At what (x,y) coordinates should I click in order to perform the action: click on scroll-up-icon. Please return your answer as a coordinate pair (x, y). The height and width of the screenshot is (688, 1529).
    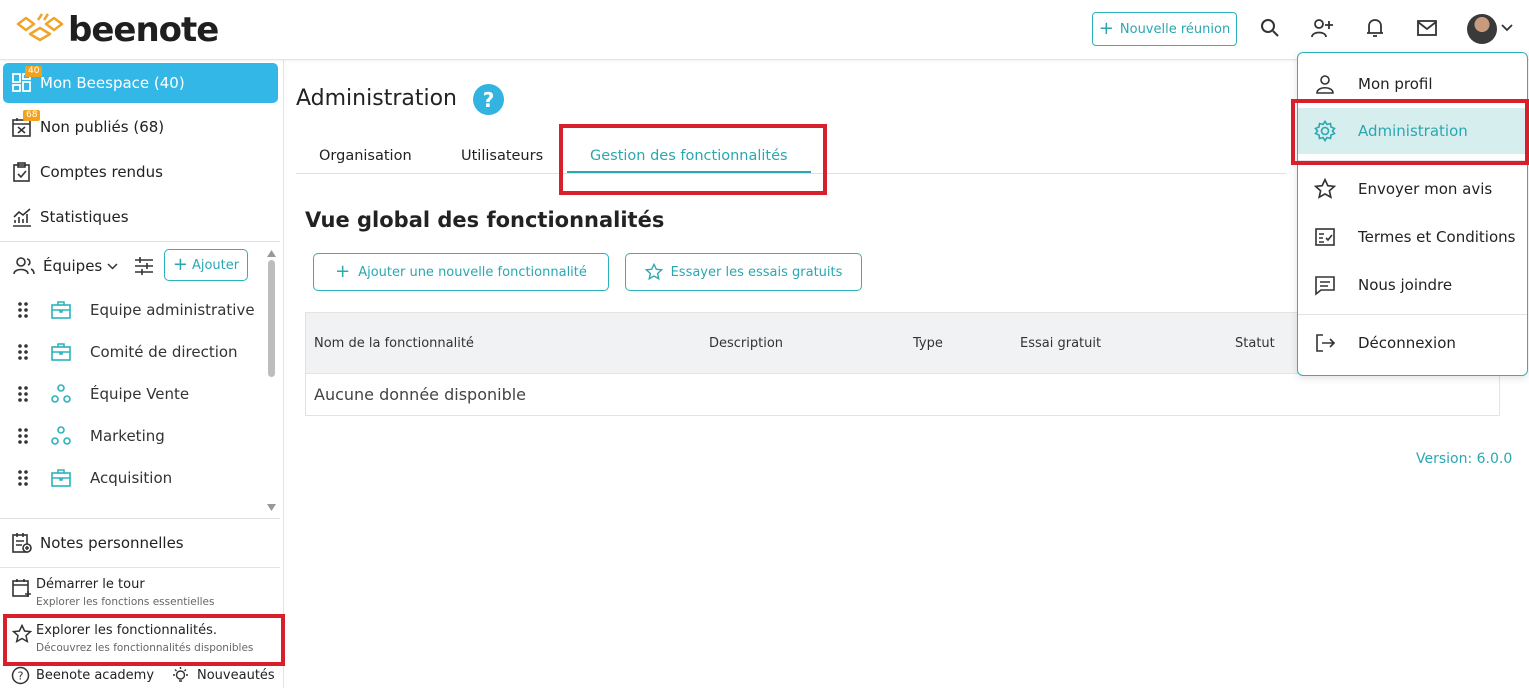
    Looking at the image, I should click on (271, 253).